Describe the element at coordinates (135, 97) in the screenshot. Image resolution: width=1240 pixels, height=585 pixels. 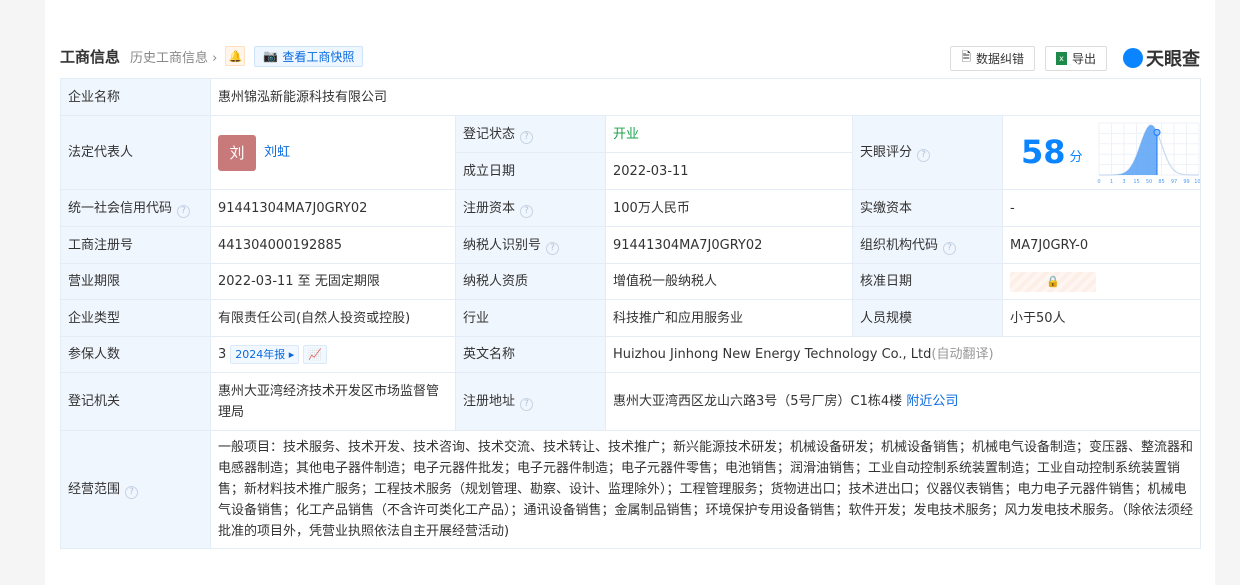
I see `label-company-name: 企业名称` at that location.